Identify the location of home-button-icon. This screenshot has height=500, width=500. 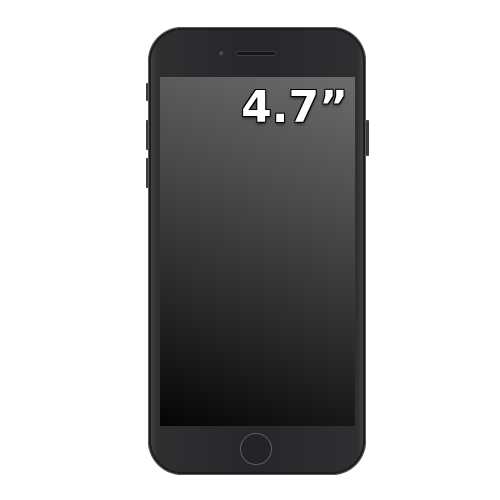
(256, 449).